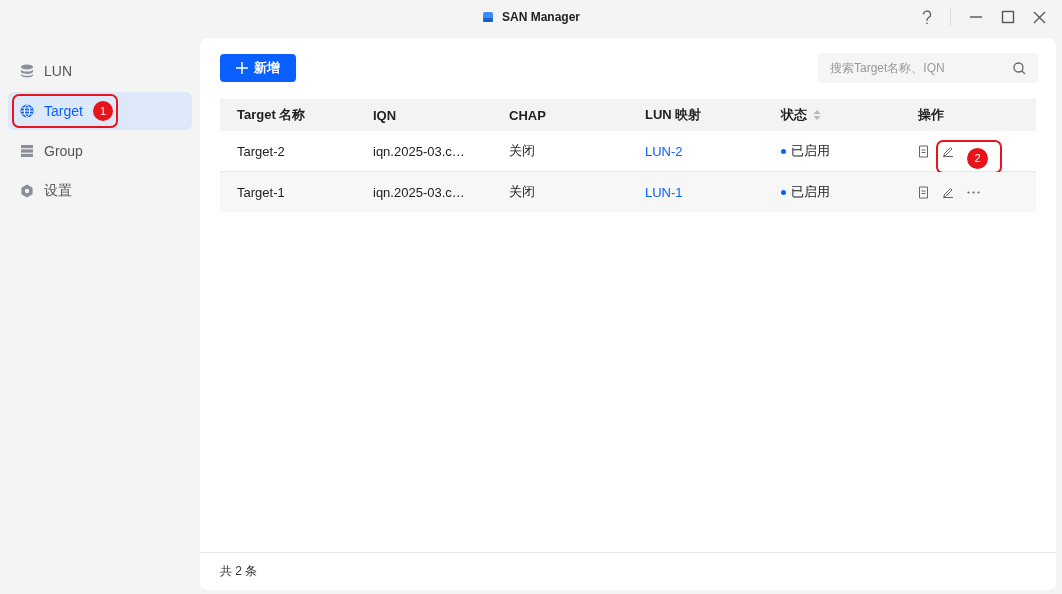  I want to click on table-row: Target-1 iqn.2025-03.c… 关闭 LUN-1 已启用, so click(628, 192).